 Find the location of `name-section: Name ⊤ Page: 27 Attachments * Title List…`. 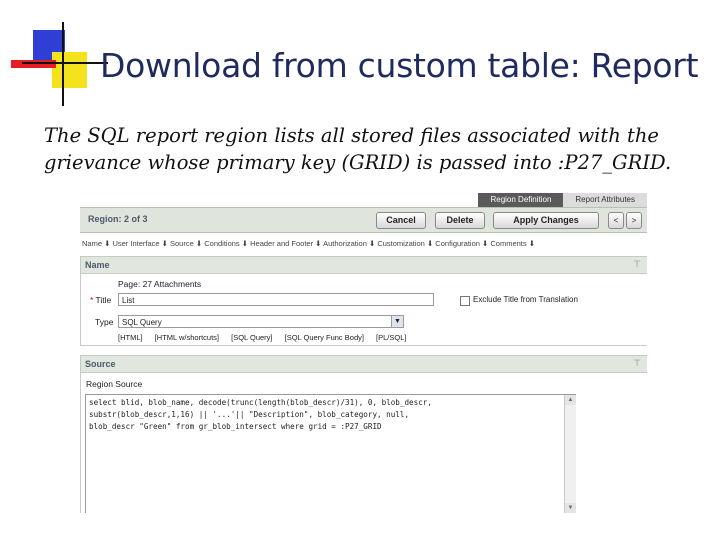

name-section: Name ⊤ Page: 27 Attachments * Title List… is located at coordinates (363, 301).